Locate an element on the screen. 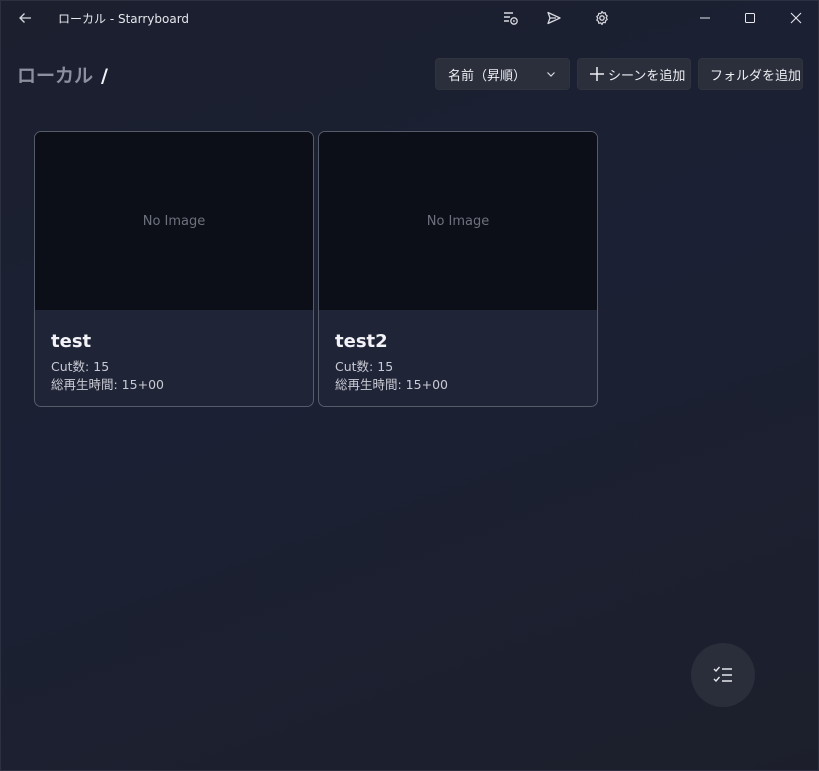  maximize-button is located at coordinates (750, 18).